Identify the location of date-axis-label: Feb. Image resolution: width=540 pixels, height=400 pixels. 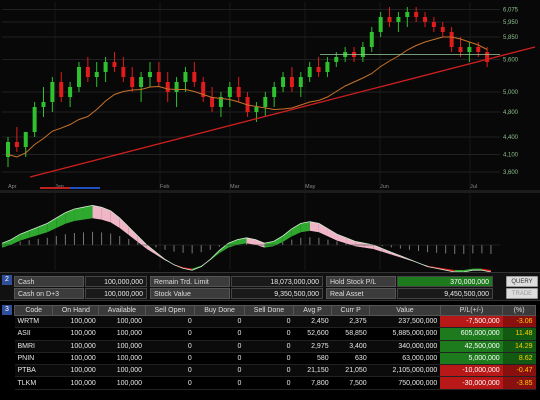
(164, 187).